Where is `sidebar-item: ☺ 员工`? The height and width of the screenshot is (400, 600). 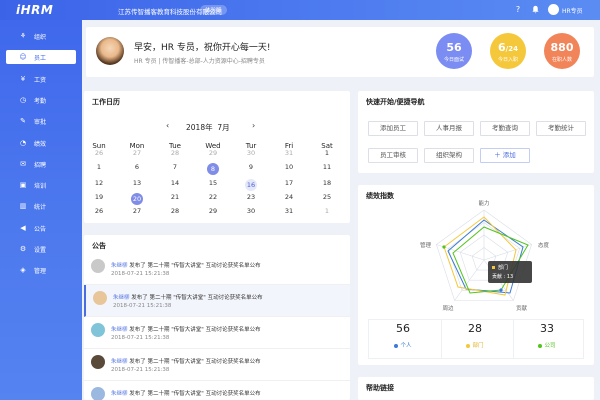 sidebar-item: ☺ 员工 is located at coordinates (41, 57).